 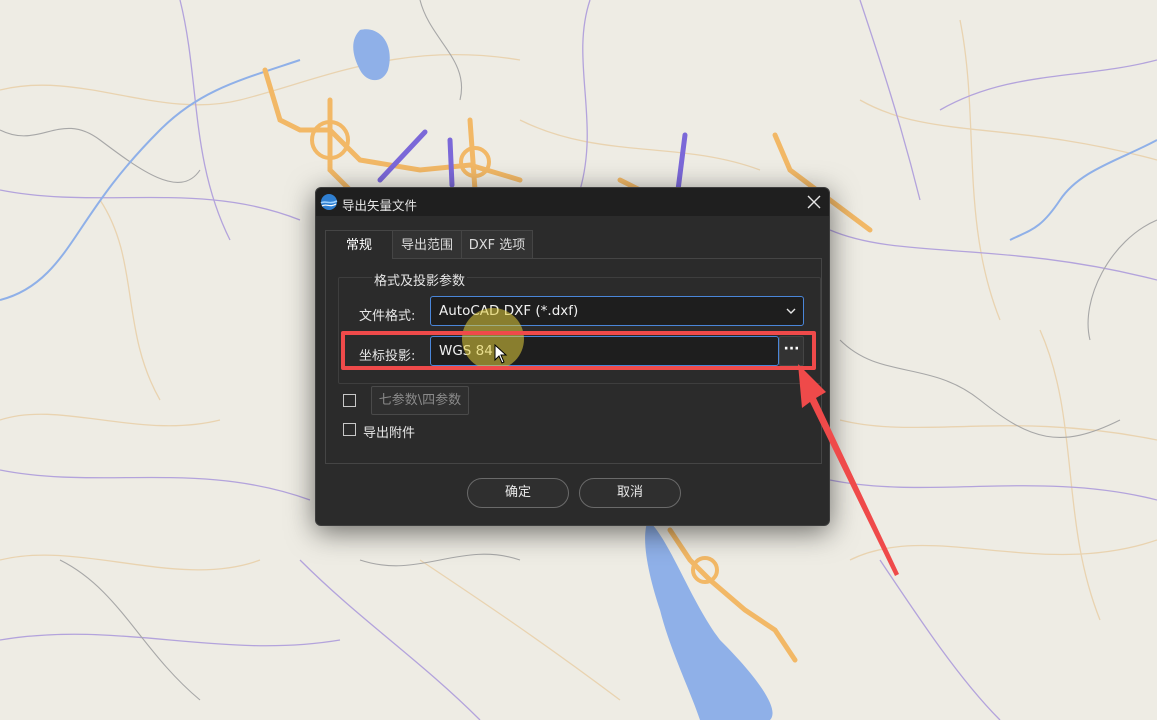 What do you see at coordinates (427, 244) in the screenshot?
I see `tab-export-range: 导出范围` at bounding box center [427, 244].